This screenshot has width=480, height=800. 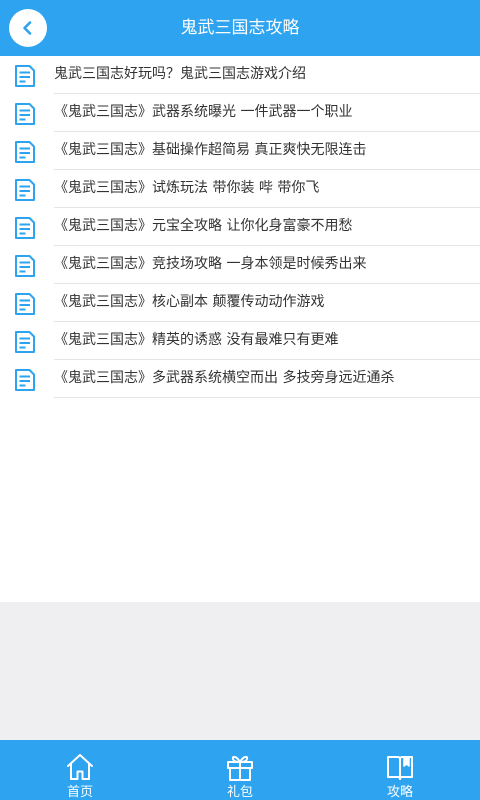 I want to click on list-item: 鬼武三国志好玩吗？鬼武三国志游戏介绍, so click(x=240, y=75).